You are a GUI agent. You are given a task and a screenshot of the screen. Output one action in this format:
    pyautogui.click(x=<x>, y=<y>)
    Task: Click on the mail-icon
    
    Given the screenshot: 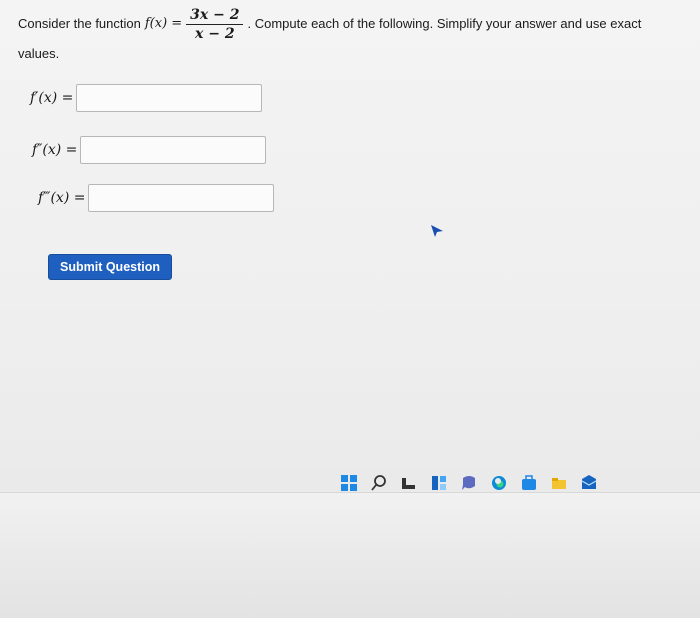 What is the action you would take?
    pyautogui.click(x=589, y=483)
    